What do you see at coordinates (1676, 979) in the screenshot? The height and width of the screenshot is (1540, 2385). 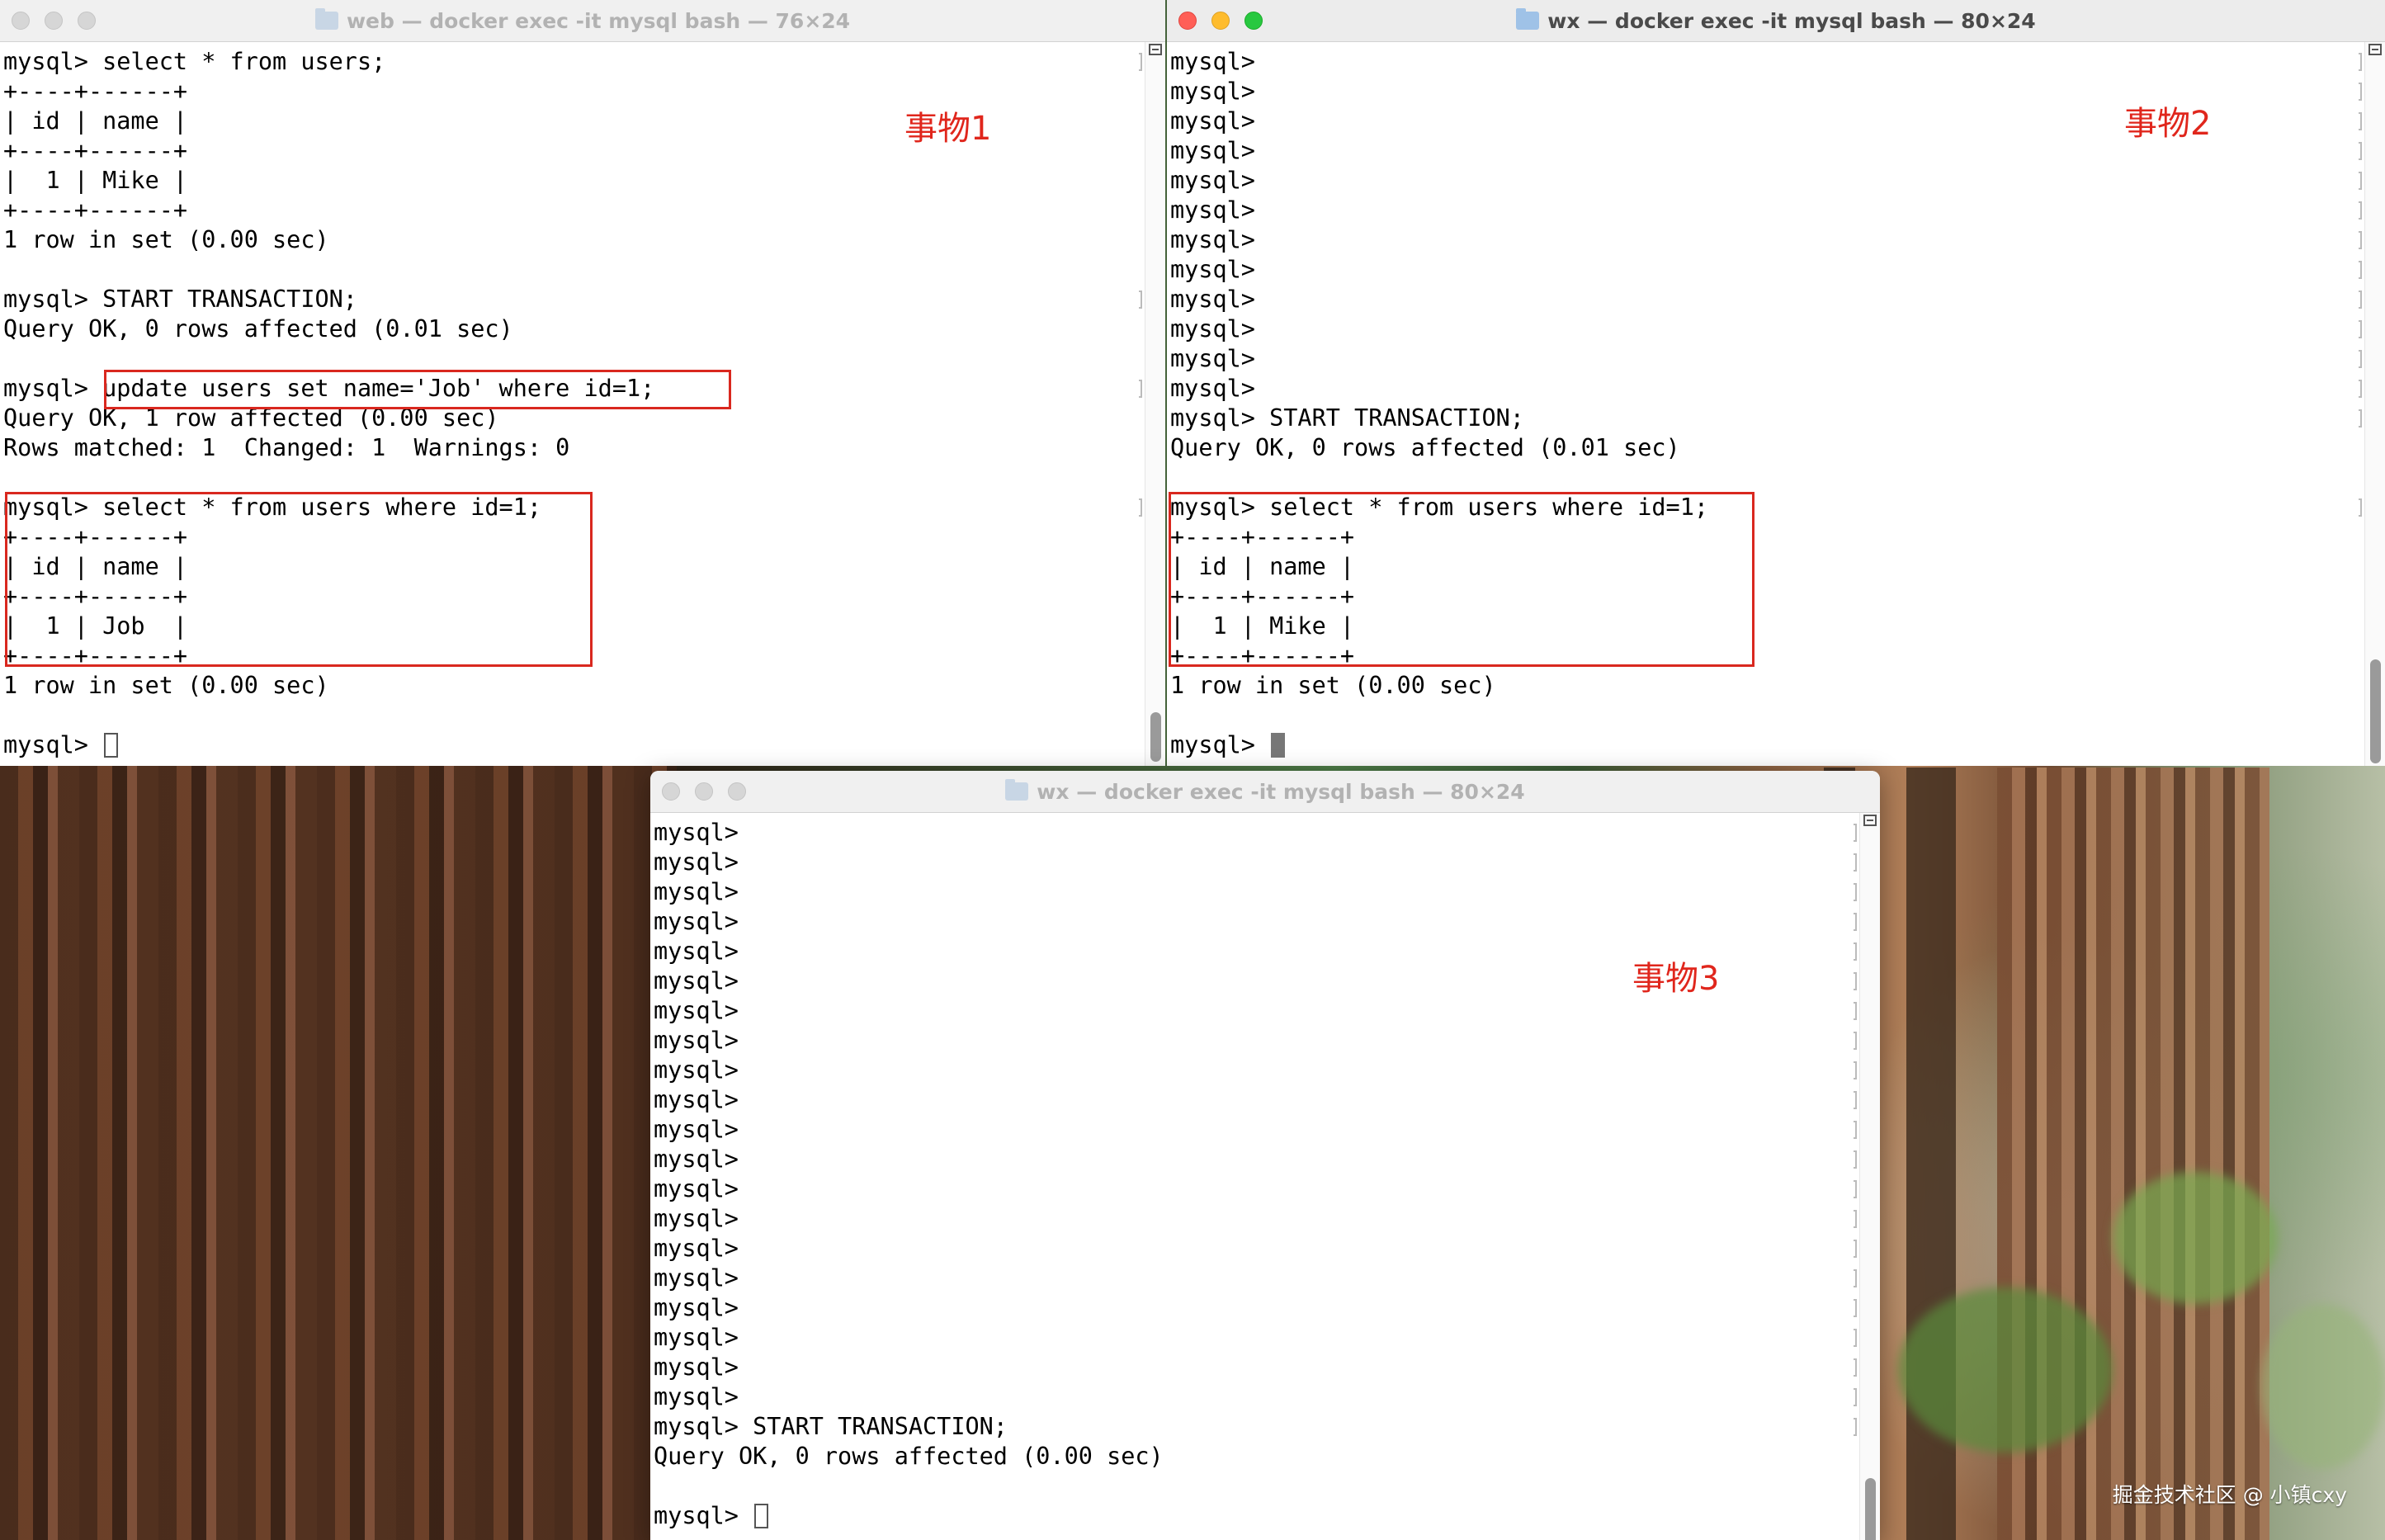 I see `annotation-label: 事物3` at bounding box center [1676, 979].